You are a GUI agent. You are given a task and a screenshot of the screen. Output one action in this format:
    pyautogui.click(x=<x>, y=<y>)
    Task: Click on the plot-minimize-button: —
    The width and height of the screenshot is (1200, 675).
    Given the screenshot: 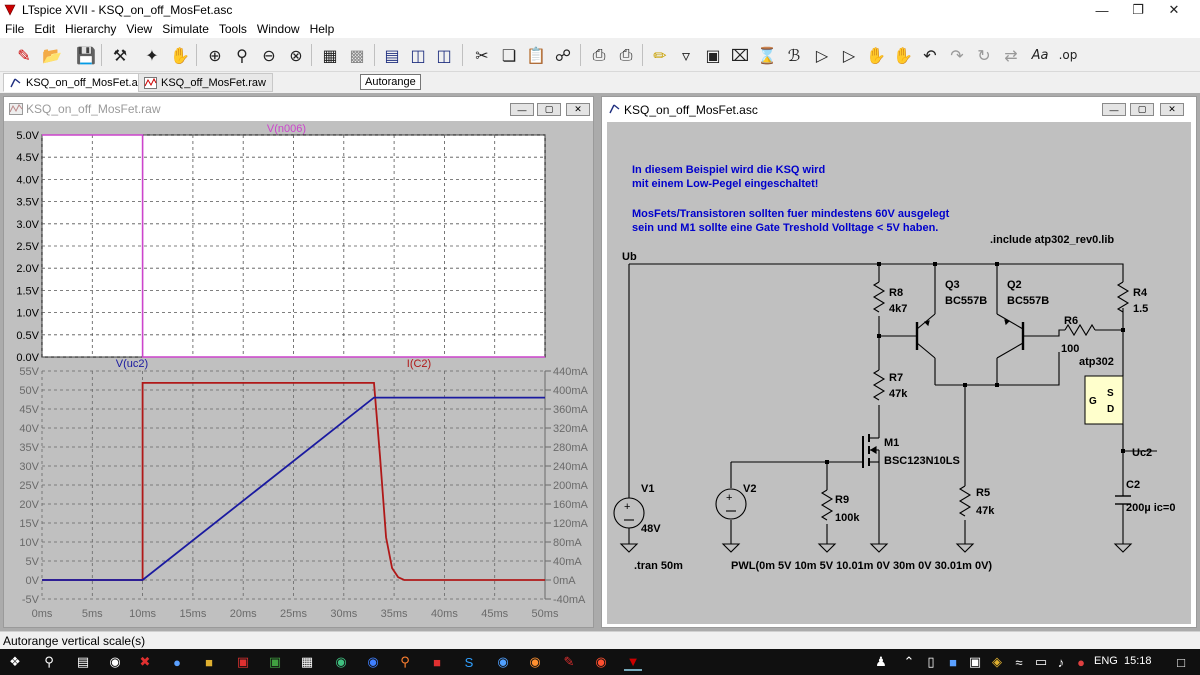 What is the action you would take?
    pyautogui.click(x=522, y=109)
    